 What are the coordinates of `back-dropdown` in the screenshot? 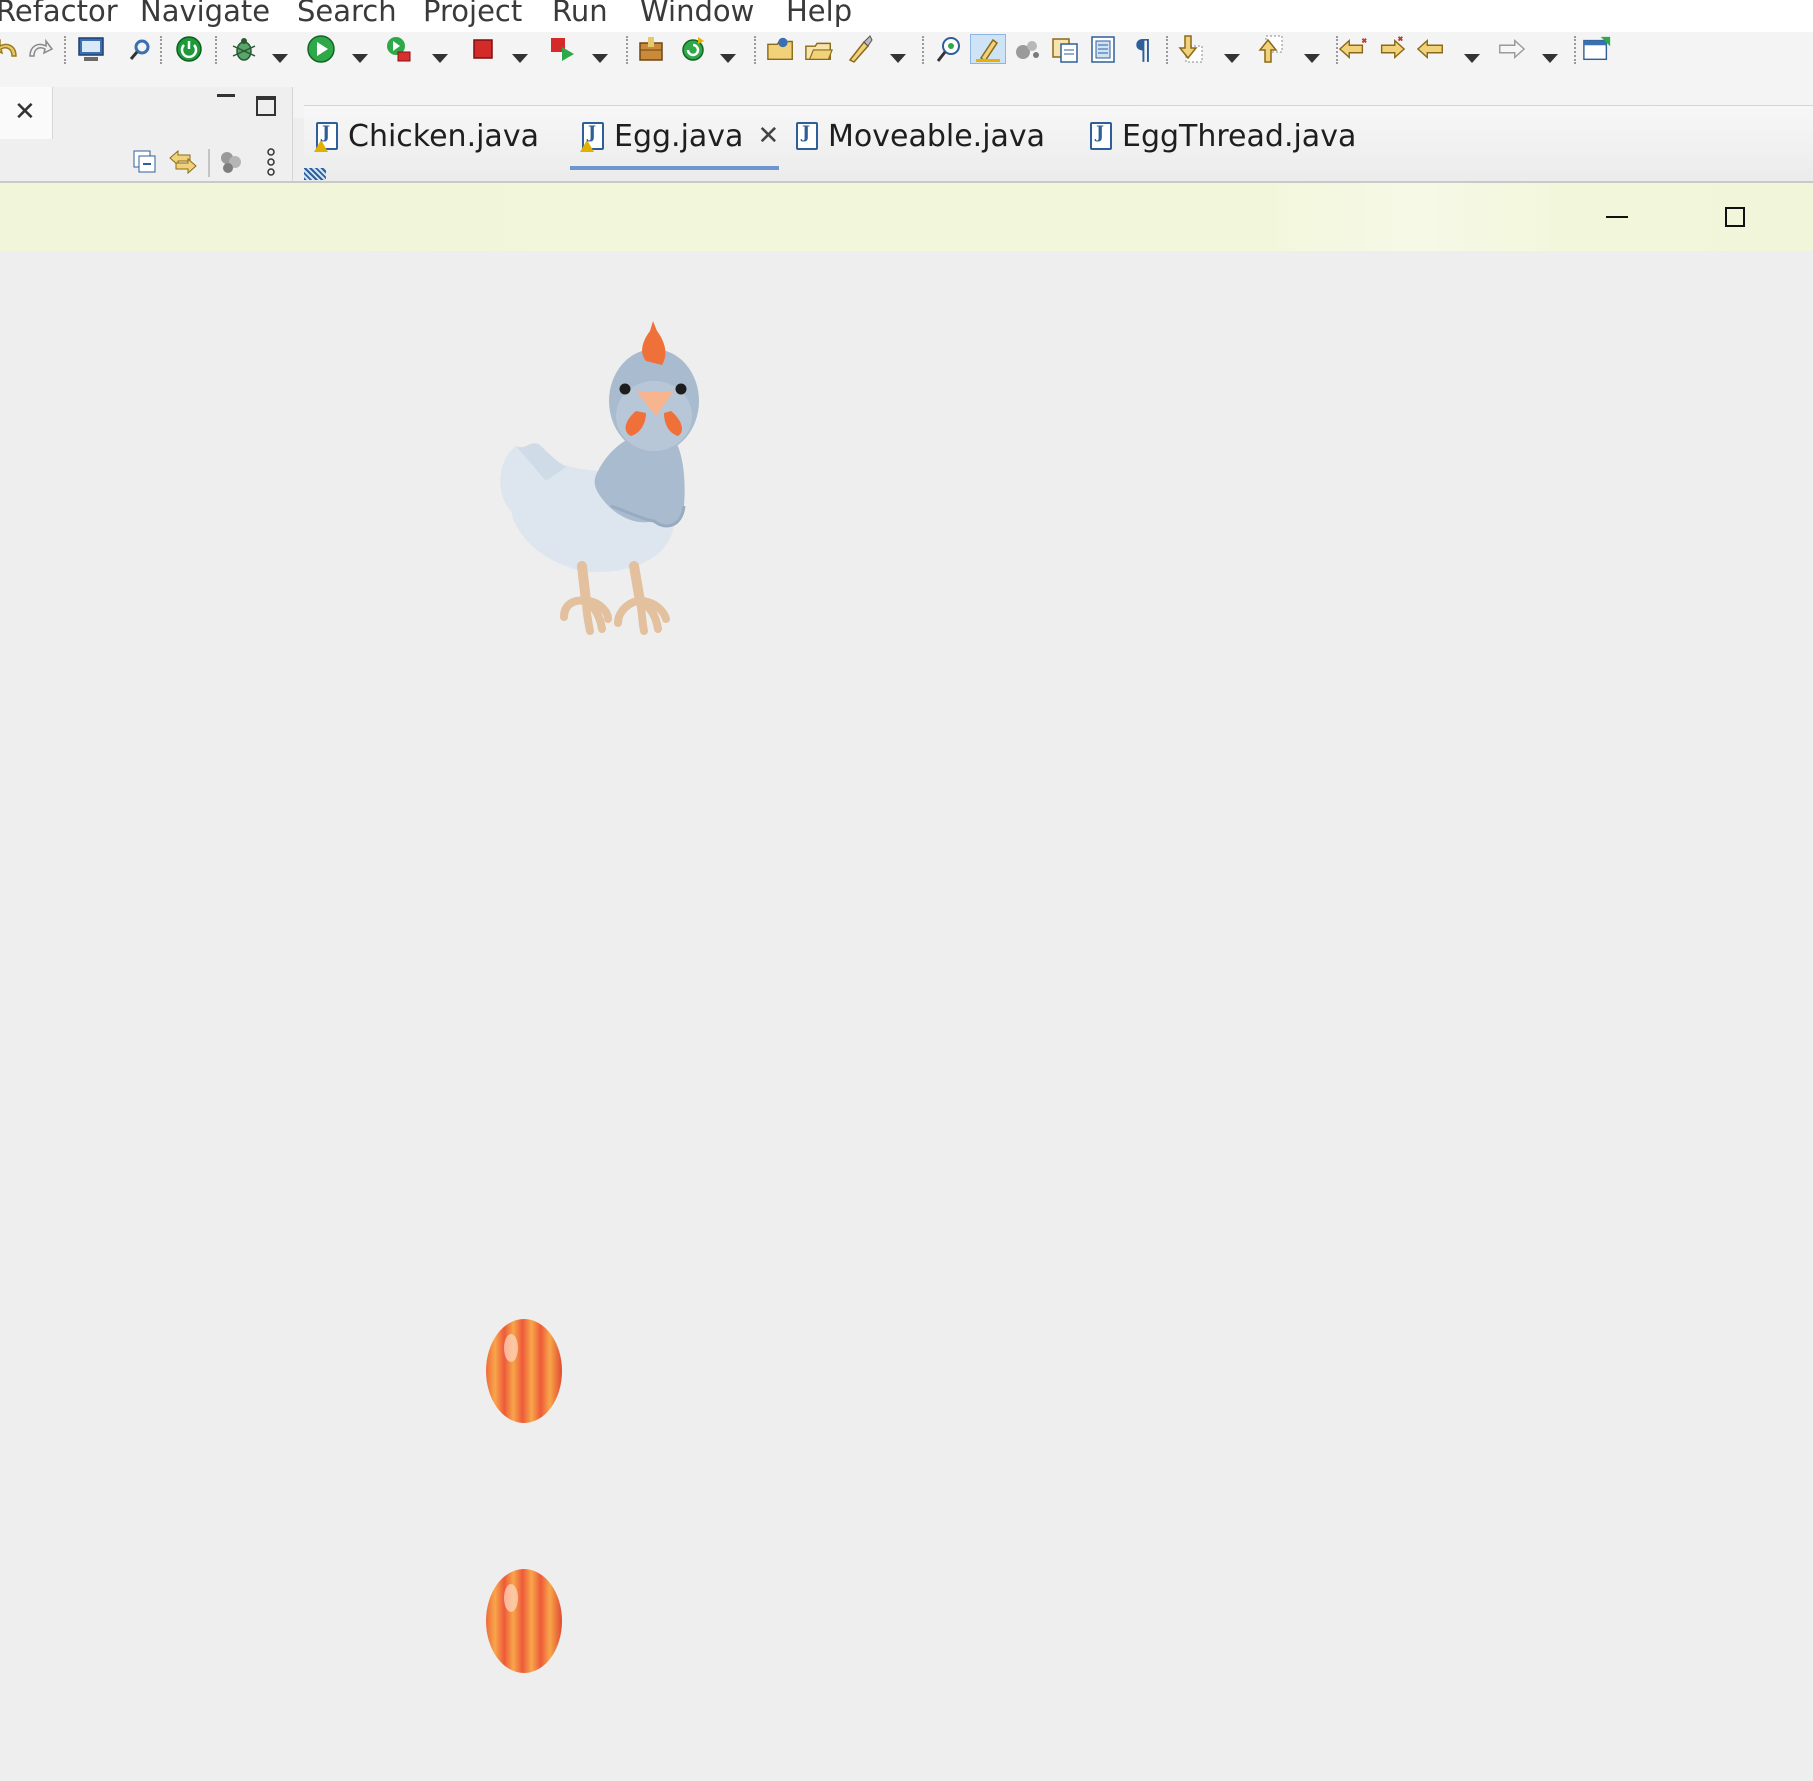 It's located at (1472, 58).